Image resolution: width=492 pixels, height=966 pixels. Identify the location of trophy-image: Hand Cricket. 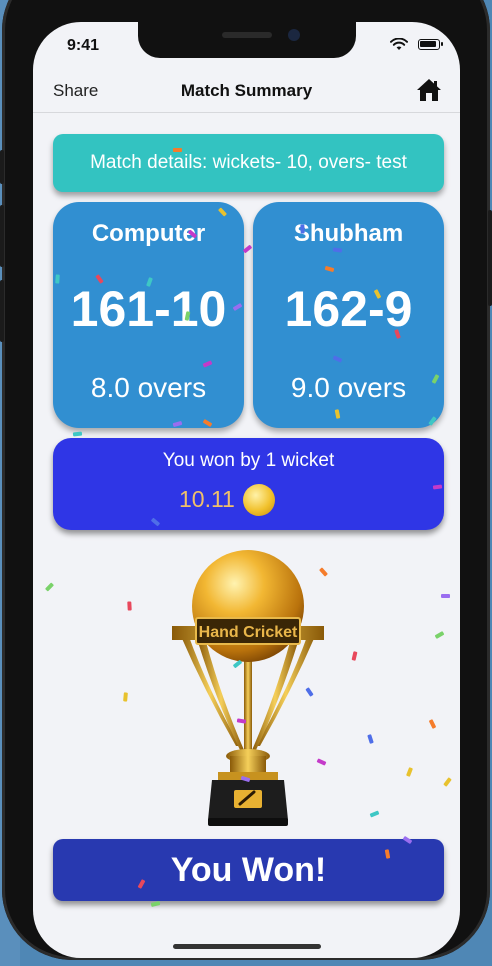
(248, 688).